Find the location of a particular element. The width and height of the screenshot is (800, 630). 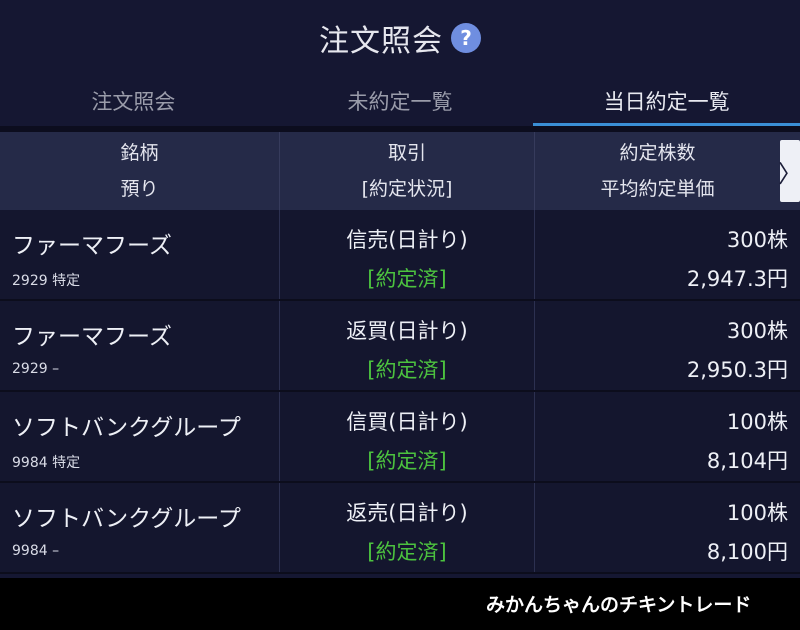

table-header: 銘柄 預り 取引 [約定状況] 約定株数 平均約定単価 〉 is located at coordinates (400, 171).